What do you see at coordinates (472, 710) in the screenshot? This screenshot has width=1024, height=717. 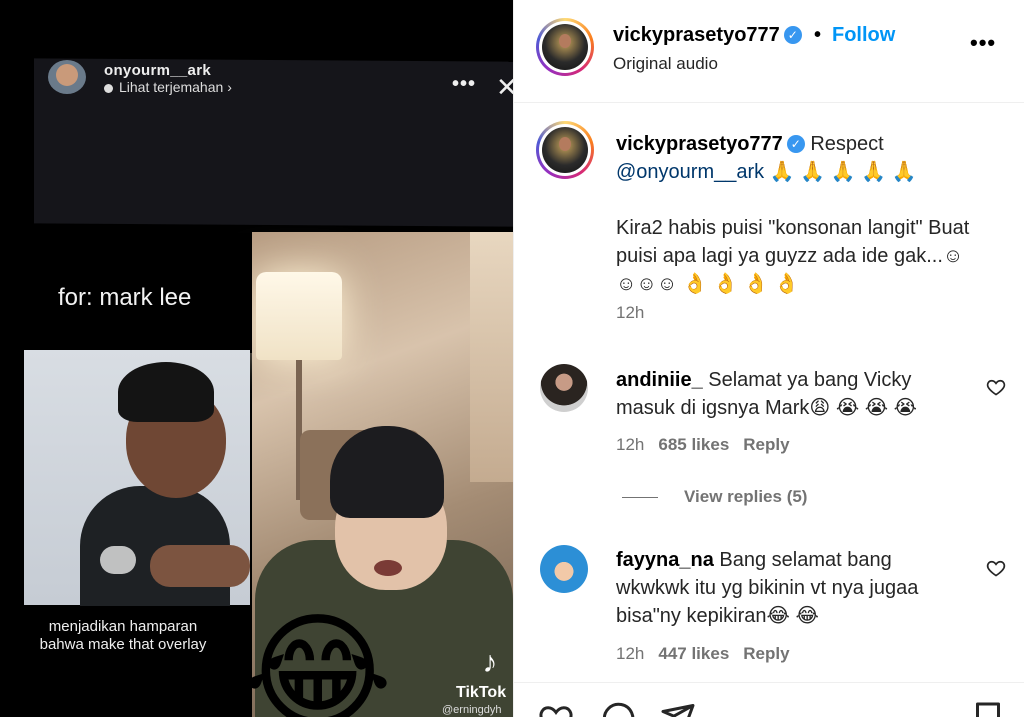 I see `tiktok-watermark-user: @erningdyh` at bounding box center [472, 710].